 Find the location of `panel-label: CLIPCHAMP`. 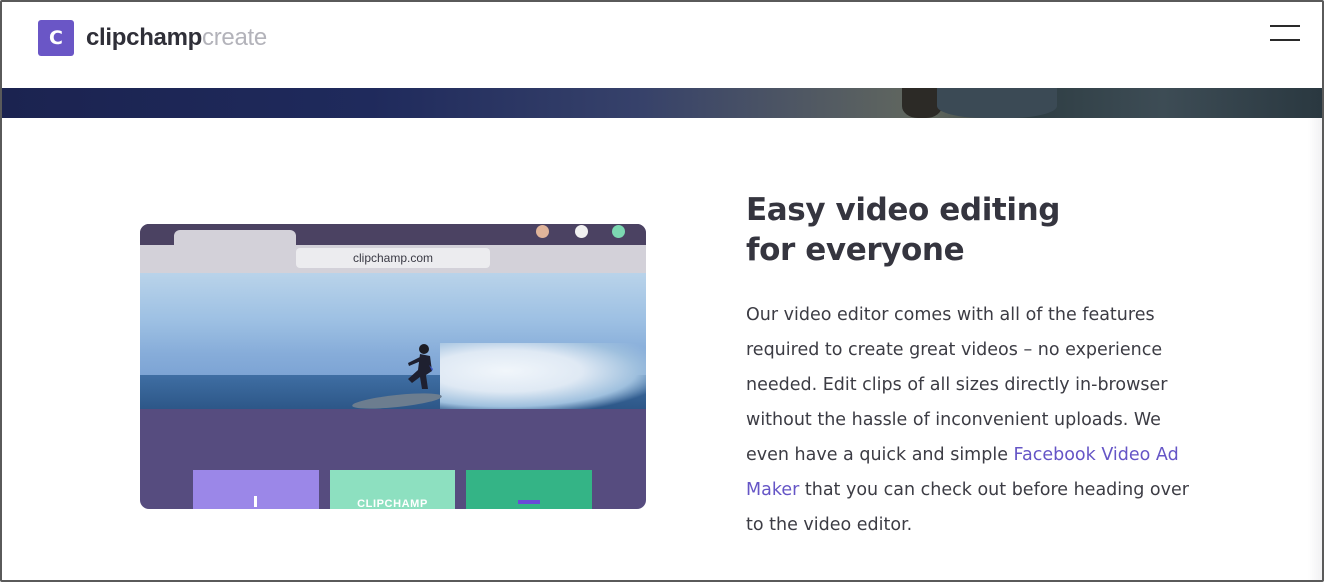

panel-label: CLIPCHAMP is located at coordinates (392, 503).